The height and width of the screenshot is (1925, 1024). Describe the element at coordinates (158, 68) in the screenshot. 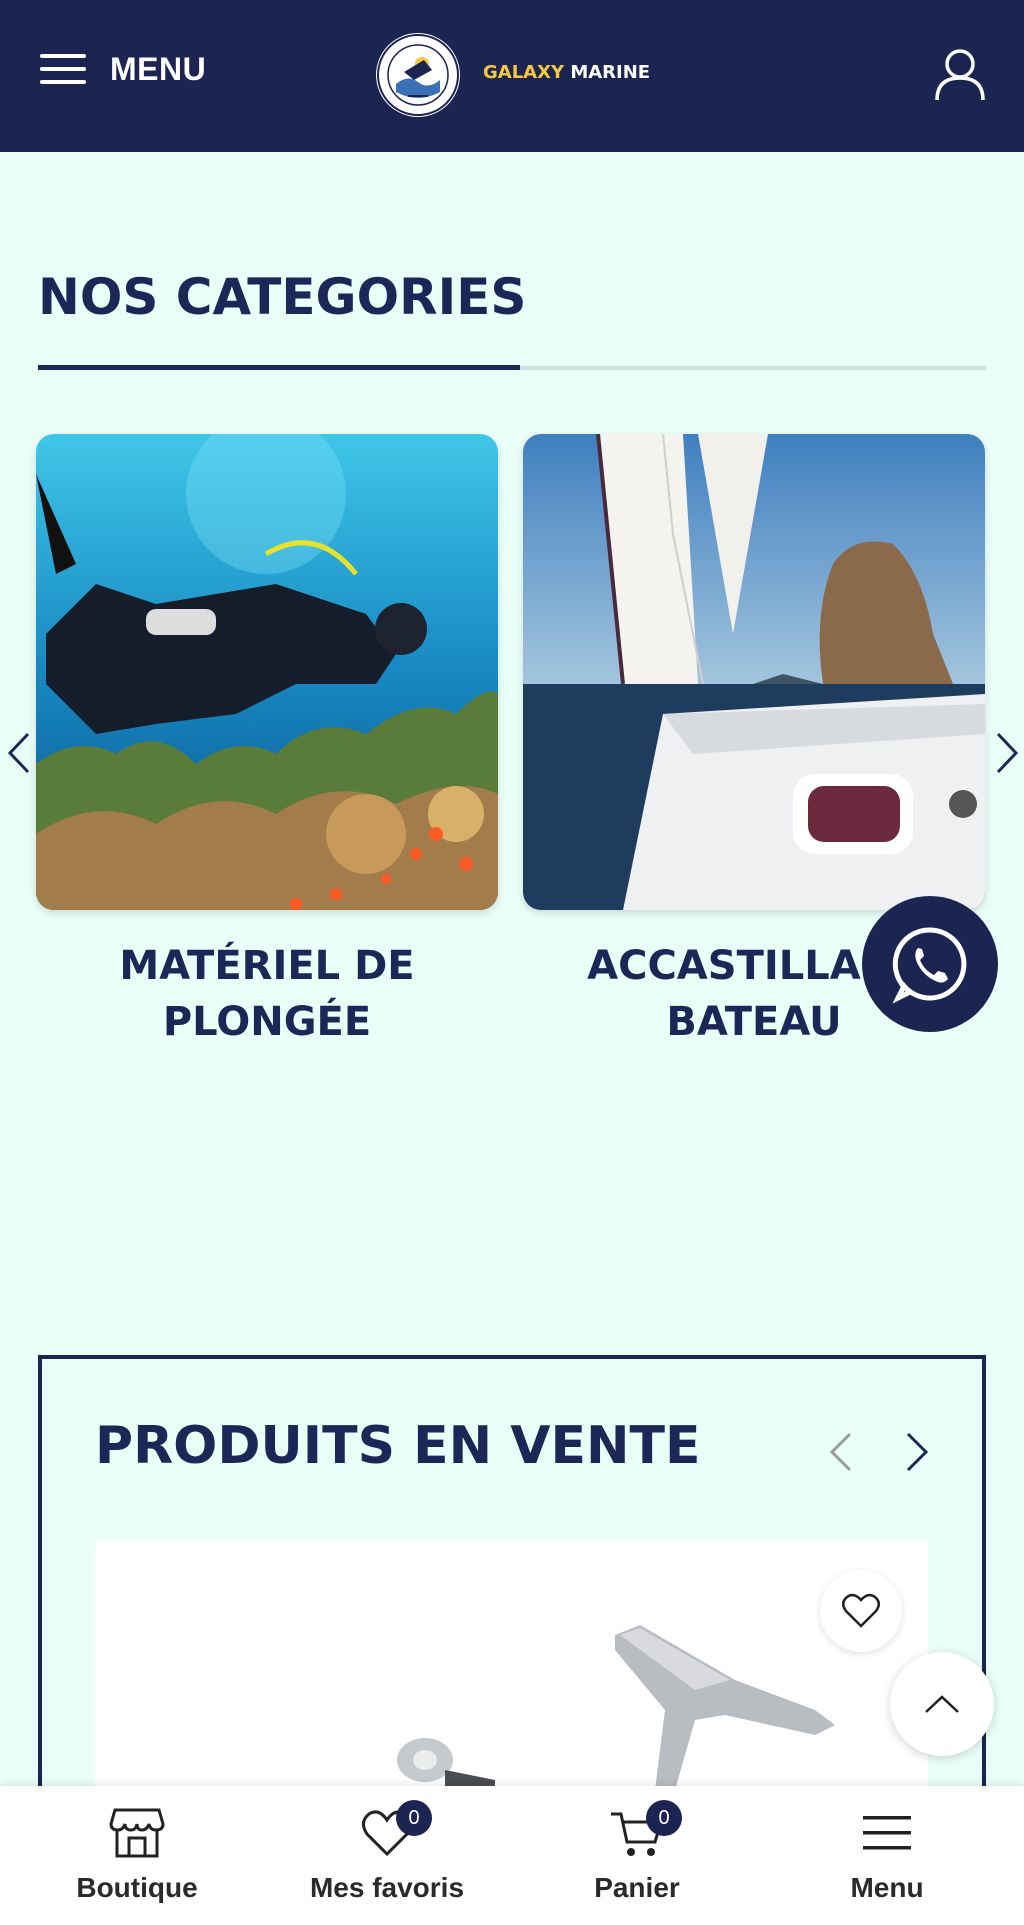

I see `menu-label: MENU` at that location.